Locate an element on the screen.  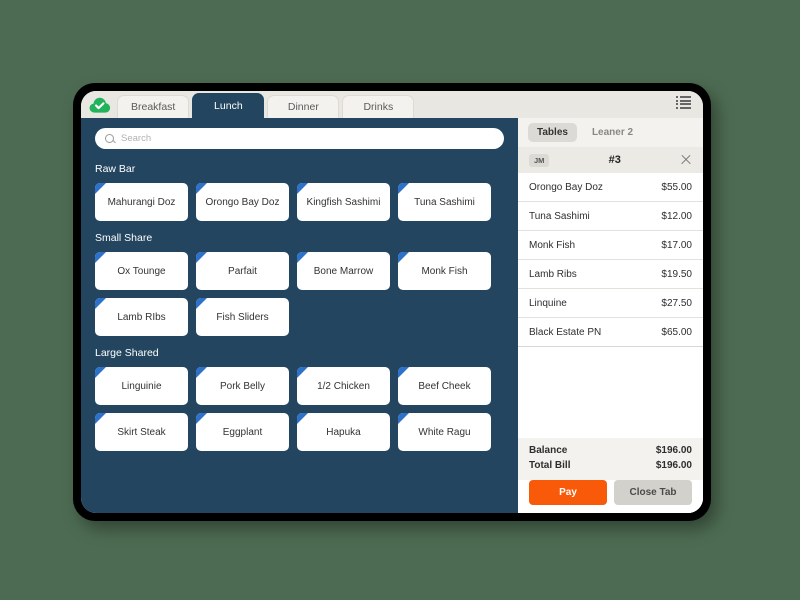
order-tab-tables: Tables is located at coordinates (552, 132).